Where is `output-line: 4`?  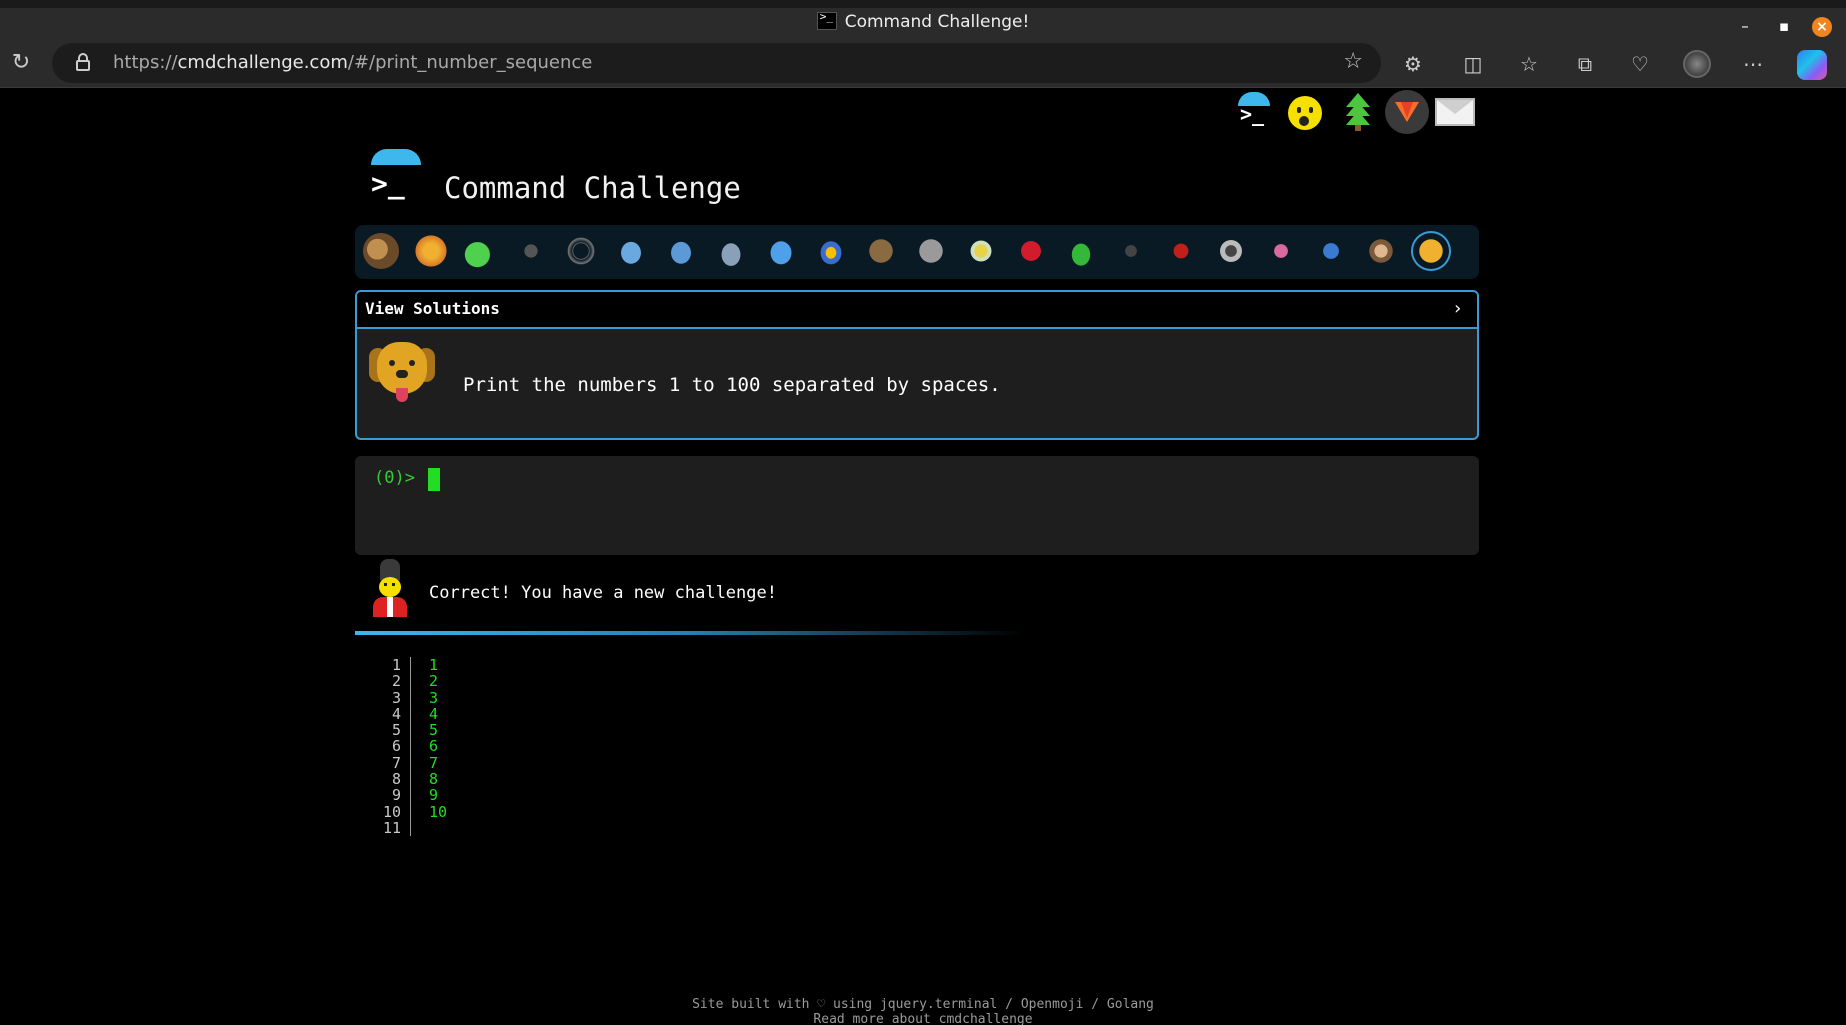 output-line: 4 is located at coordinates (434, 713).